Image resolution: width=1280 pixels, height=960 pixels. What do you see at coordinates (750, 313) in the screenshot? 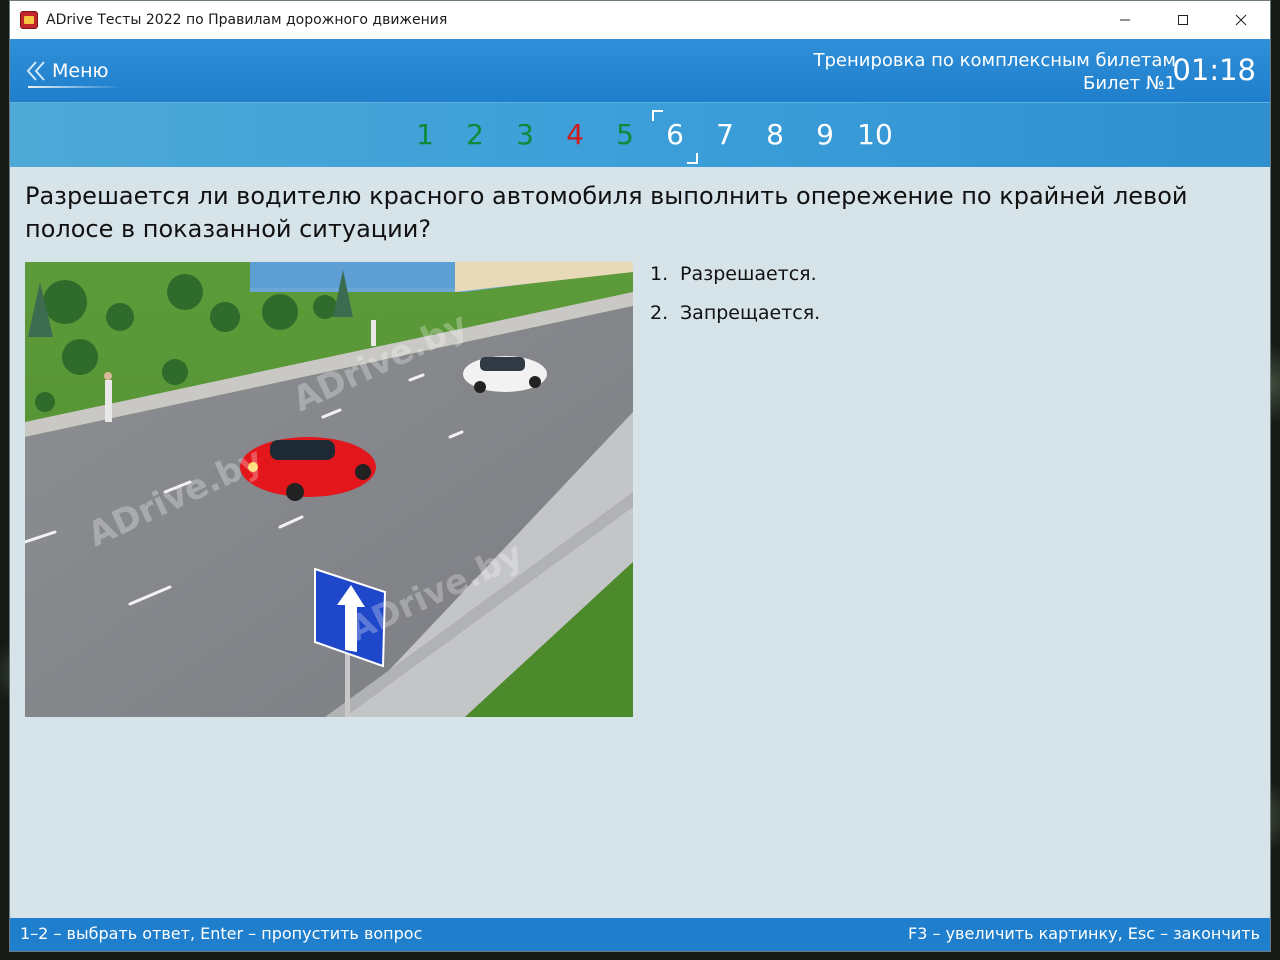
I see `answer-text: Запрещается.` at bounding box center [750, 313].